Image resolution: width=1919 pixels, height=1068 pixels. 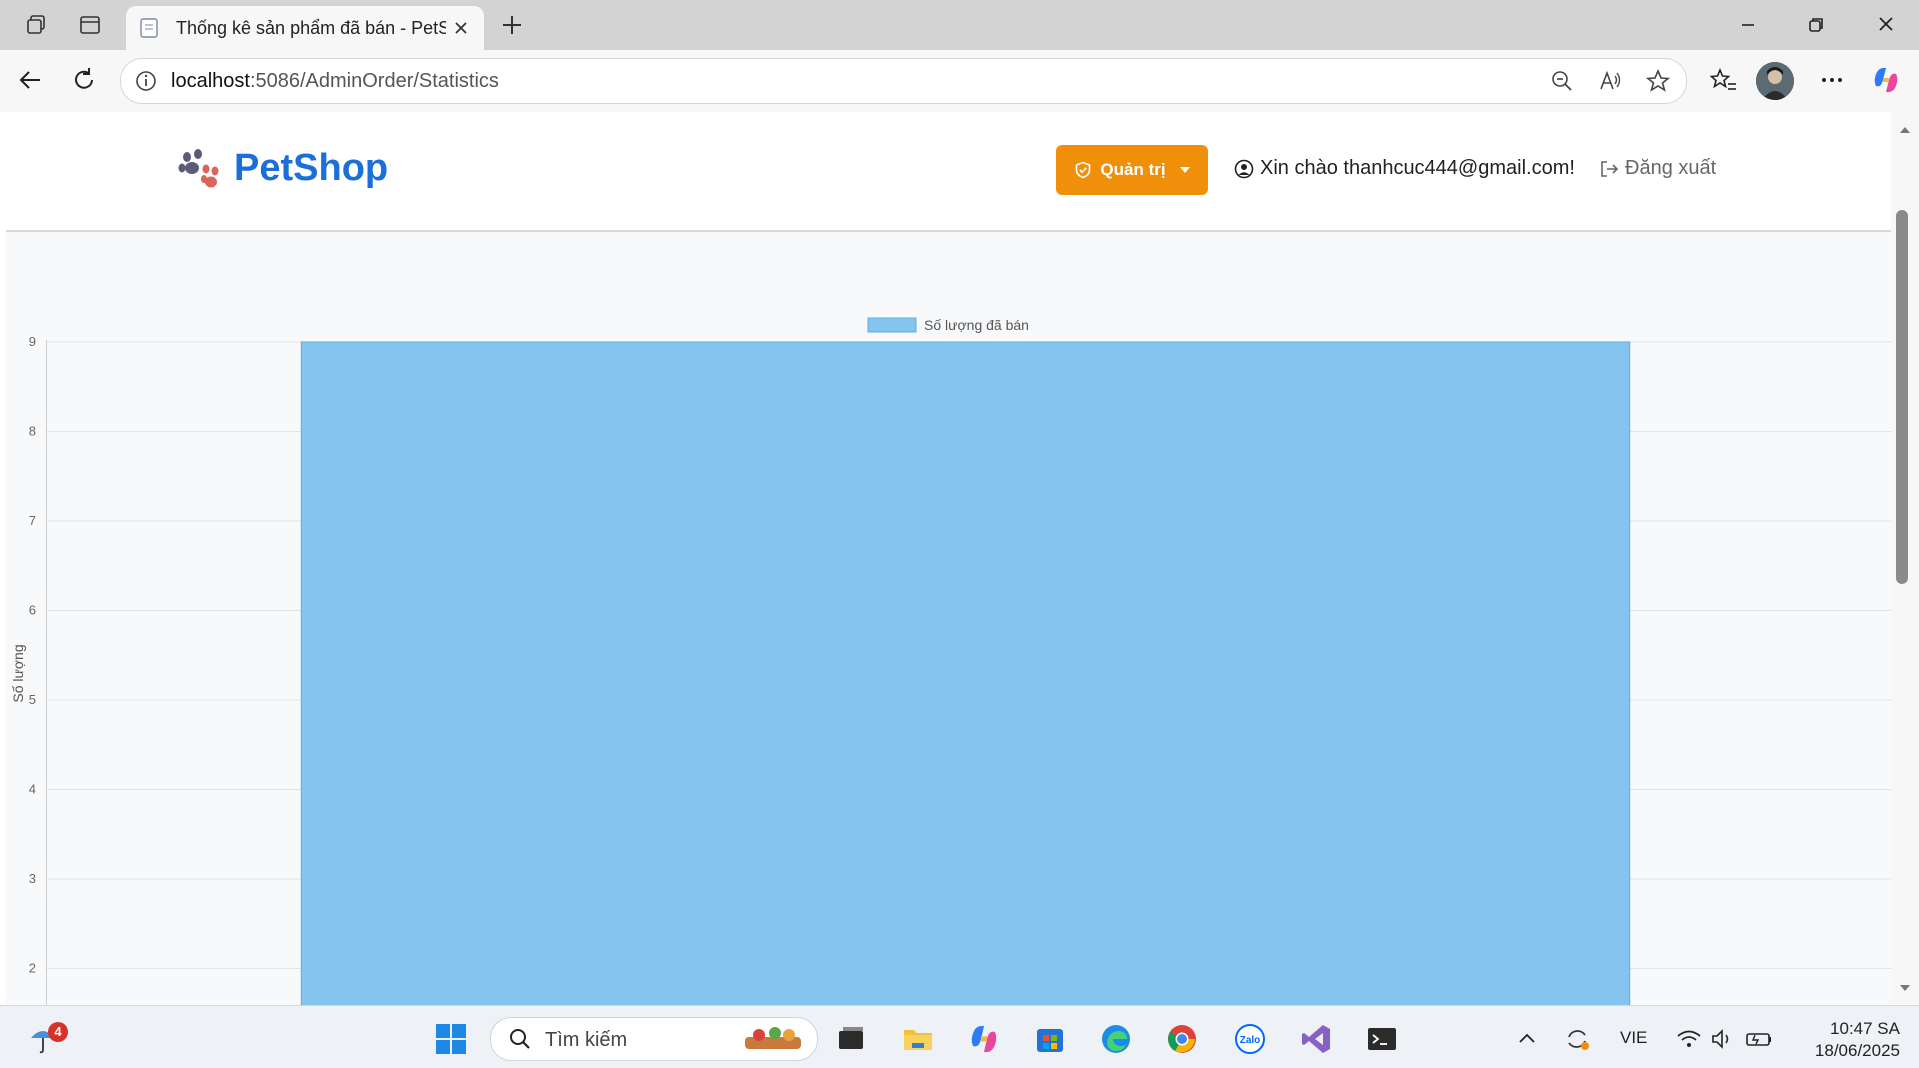 I want to click on tab-title: Thống kê sản phẩm đã bán - PetS, so click(x=311, y=28).